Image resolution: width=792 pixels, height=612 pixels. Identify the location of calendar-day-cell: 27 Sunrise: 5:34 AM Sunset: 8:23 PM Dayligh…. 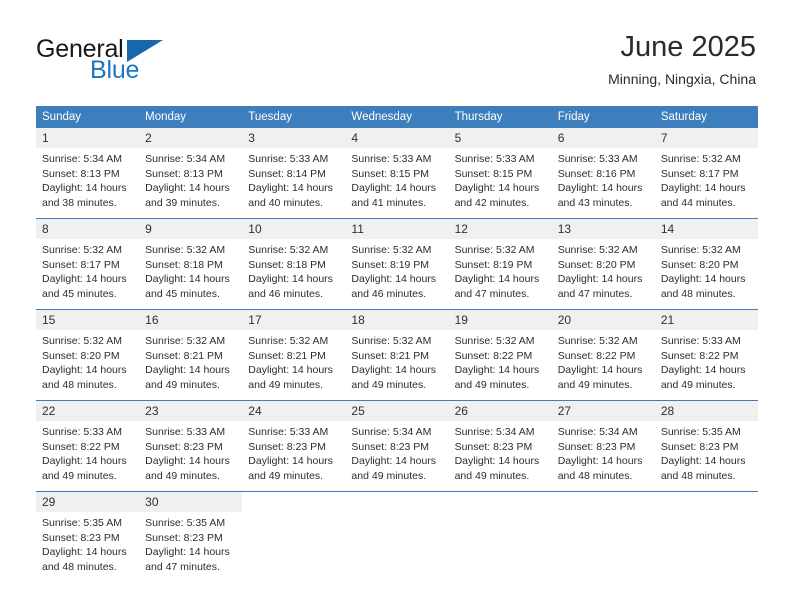
(603, 446).